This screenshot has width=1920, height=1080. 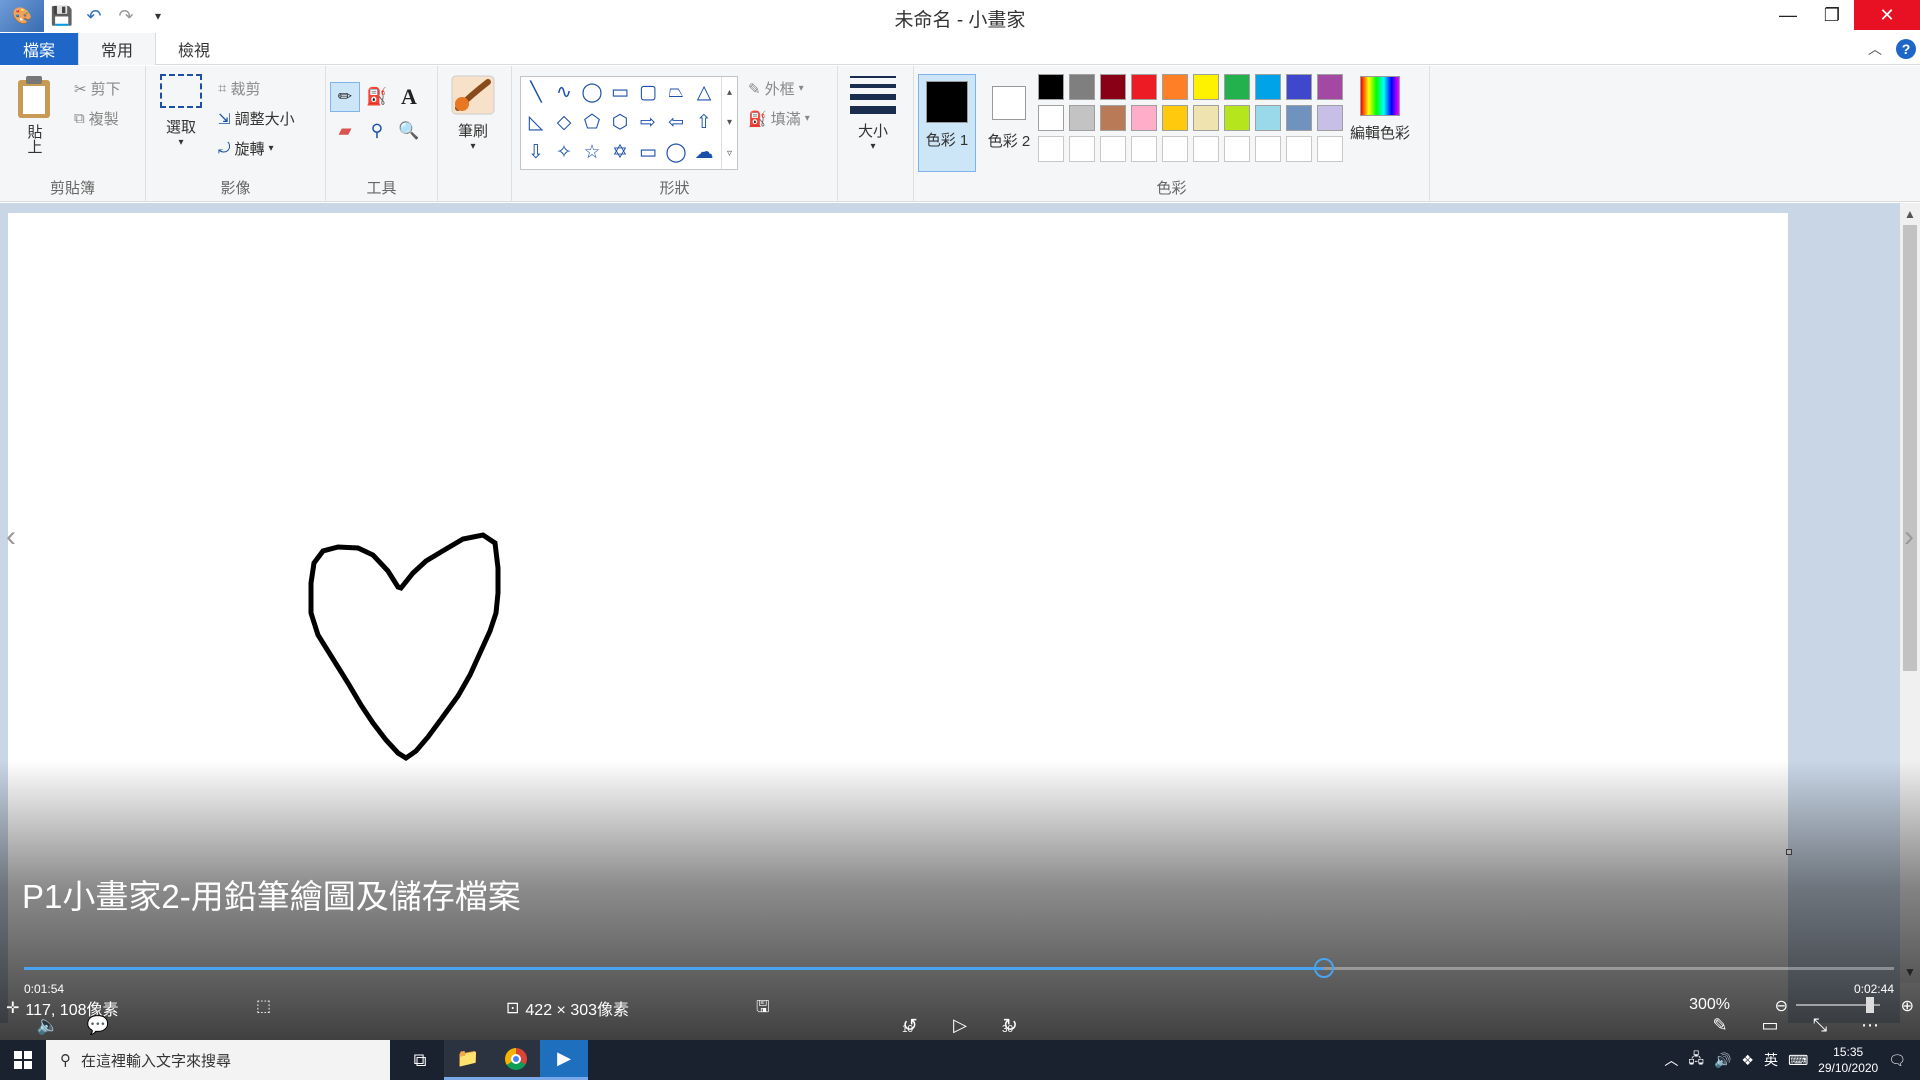 I want to click on minimize-button: —, so click(x=1788, y=15).